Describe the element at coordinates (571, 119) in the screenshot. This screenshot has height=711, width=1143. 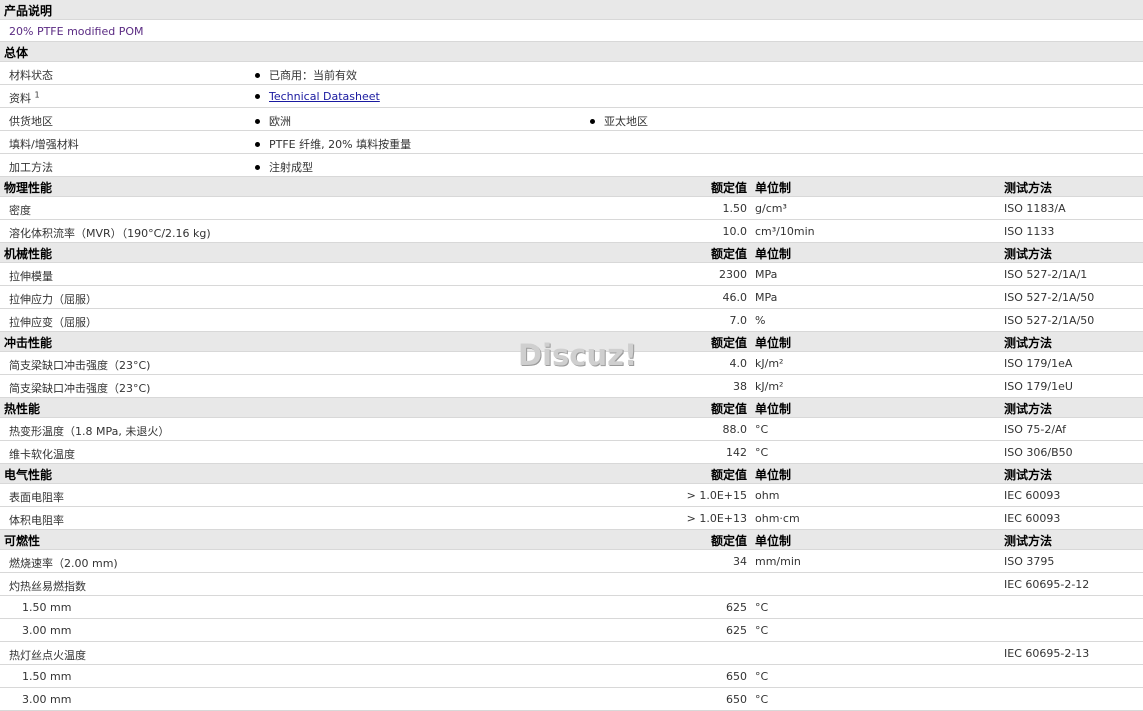
I see `general-row-regions: 供货地区 欧洲 亚太地区` at that location.